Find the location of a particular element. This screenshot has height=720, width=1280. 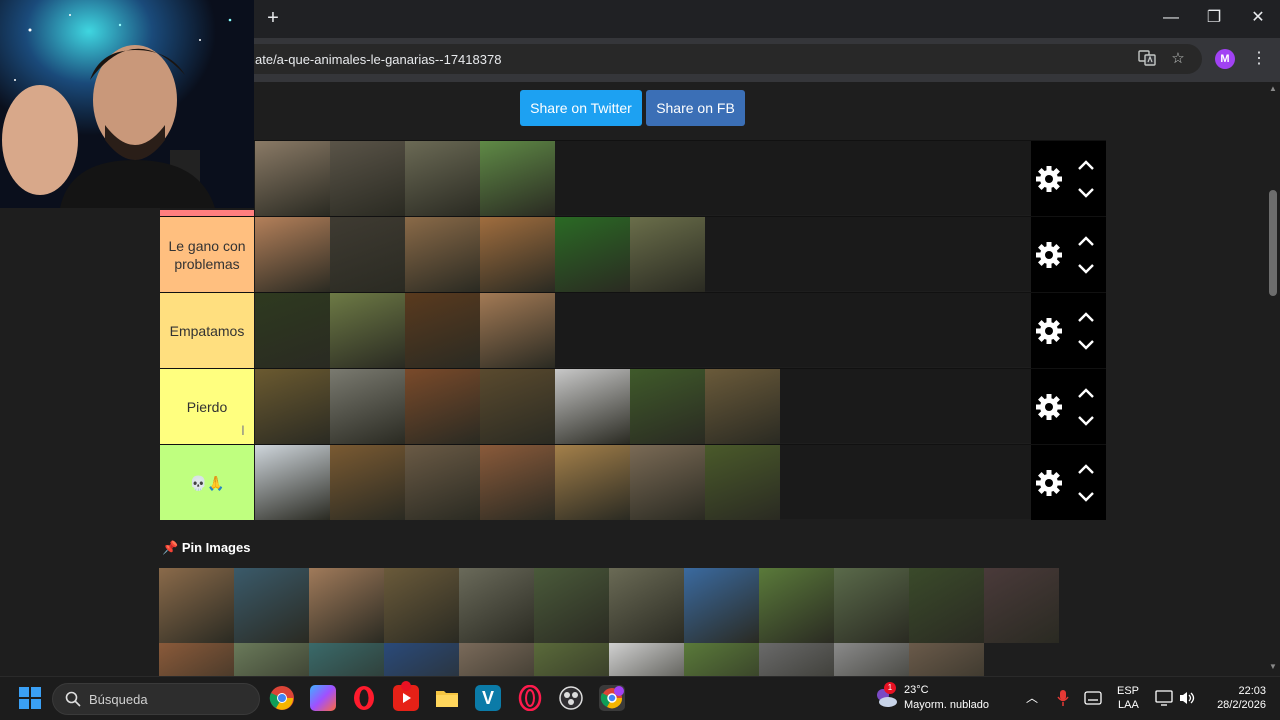

scroll-thumb is located at coordinates (1273, 243).